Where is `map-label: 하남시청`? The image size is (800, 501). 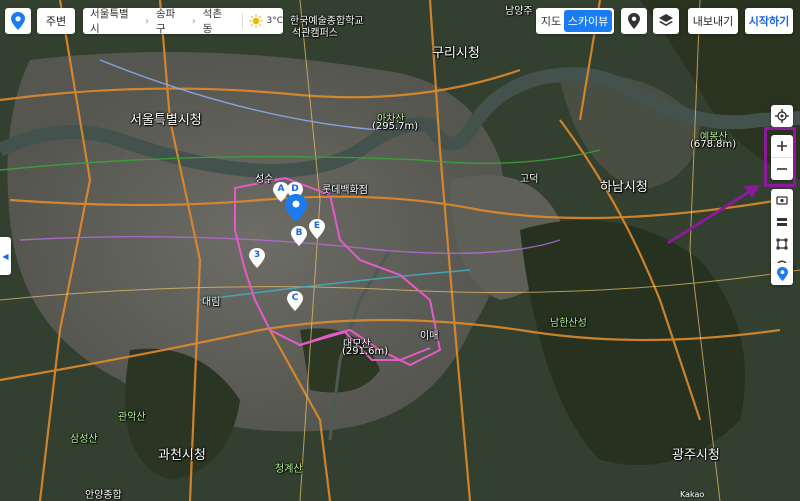 map-label: 하남시청 is located at coordinates (624, 187).